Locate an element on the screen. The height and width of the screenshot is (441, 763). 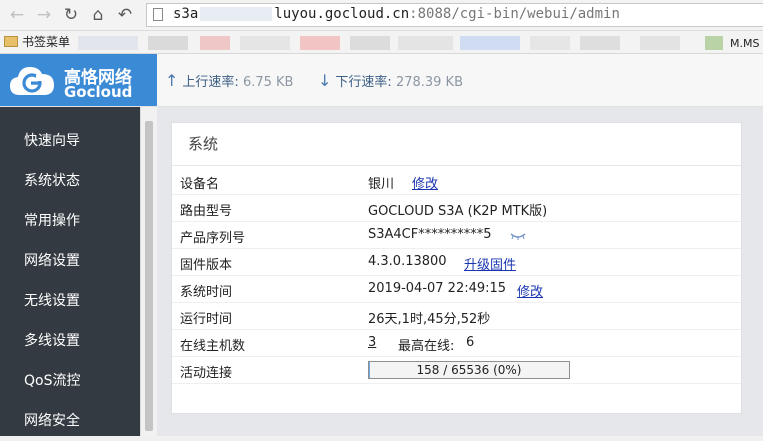
reload-button: ↻ is located at coordinates (71, 15).